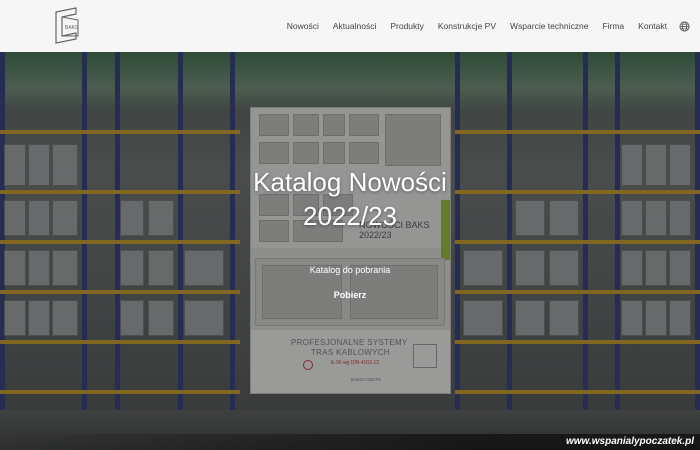 This screenshot has width=700, height=450. I want to click on nav-item-firma: Firma, so click(613, 26).